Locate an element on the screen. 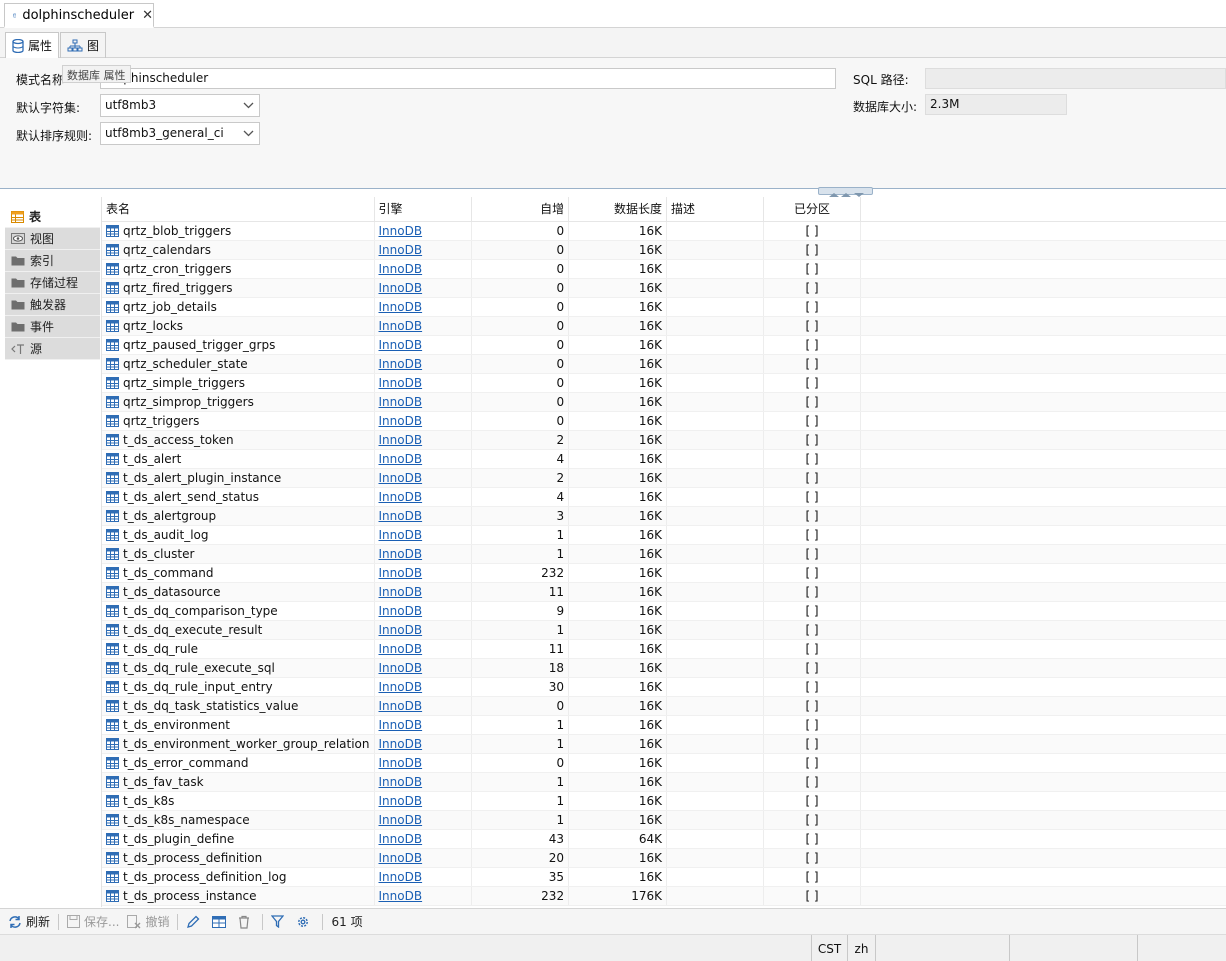 This screenshot has width=1226, height=961. table-row: t_ds_alertgroup InnoDB 3 16K [ ] is located at coordinates (664, 516).